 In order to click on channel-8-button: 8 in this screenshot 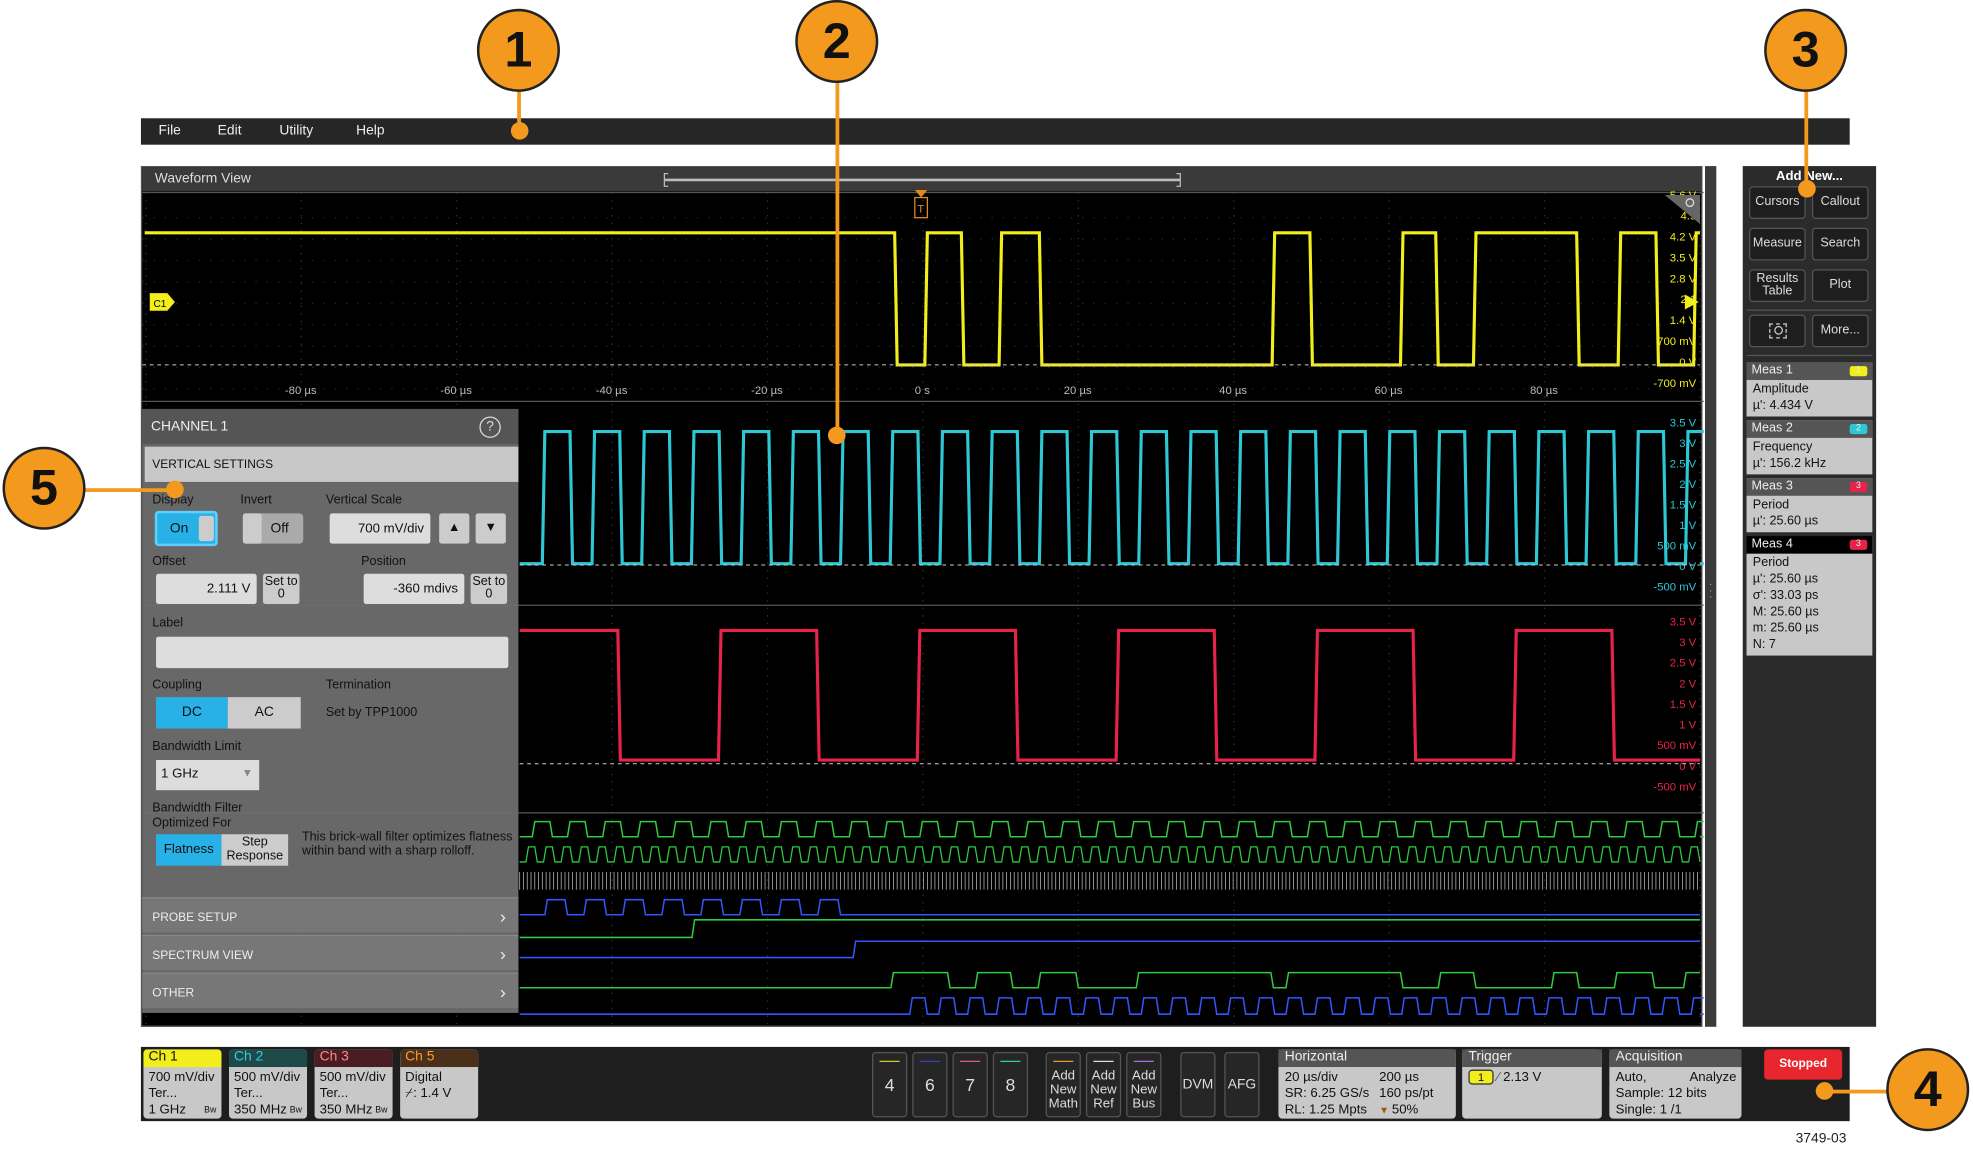, I will do `click(1010, 1084)`.